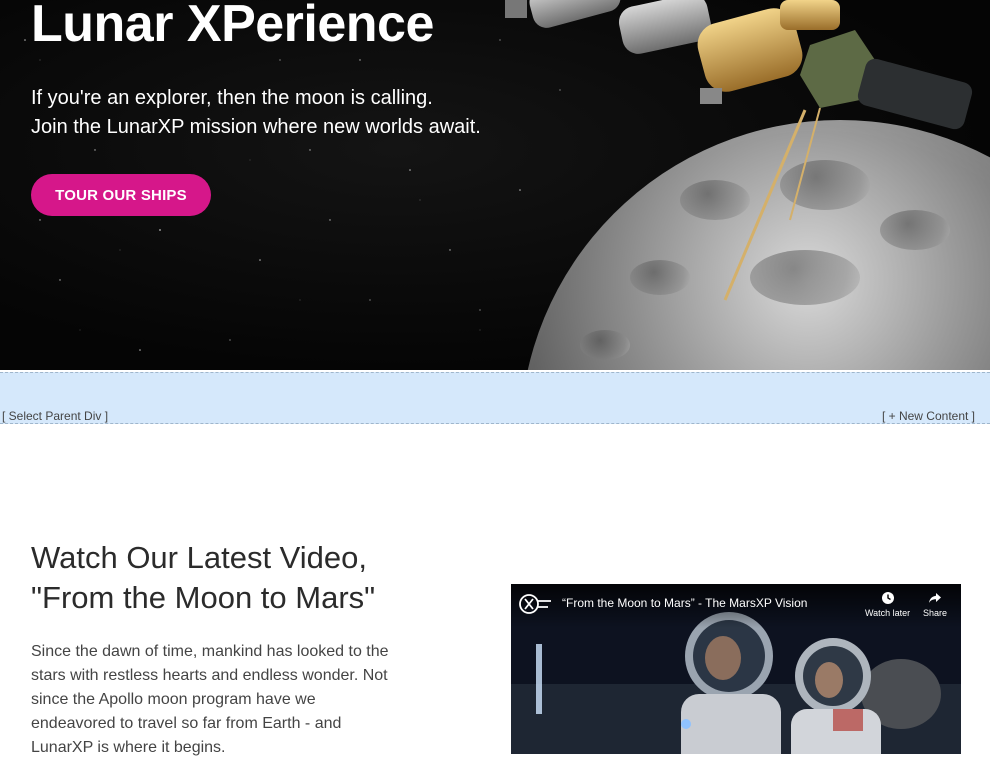 Image resolution: width=990 pixels, height=760 pixels. Describe the element at coordinates (55, 416) in the screenshot. I see `select-parent-div-link: [ Select Parent Div ]` at that location.